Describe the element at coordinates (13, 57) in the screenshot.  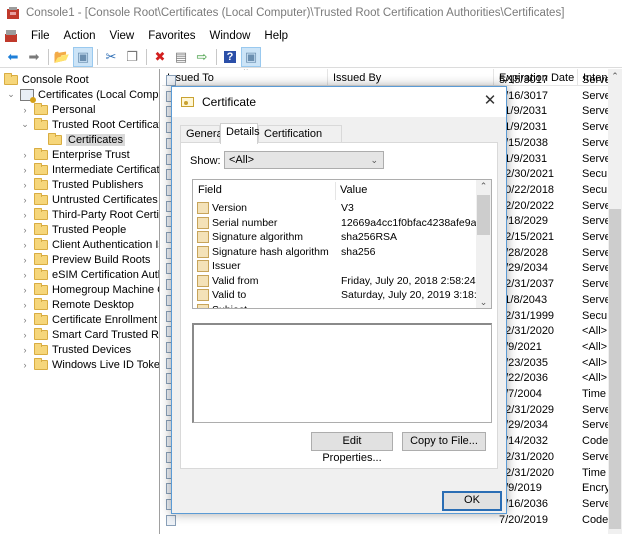
I see `back-button: ⬅` at that location.